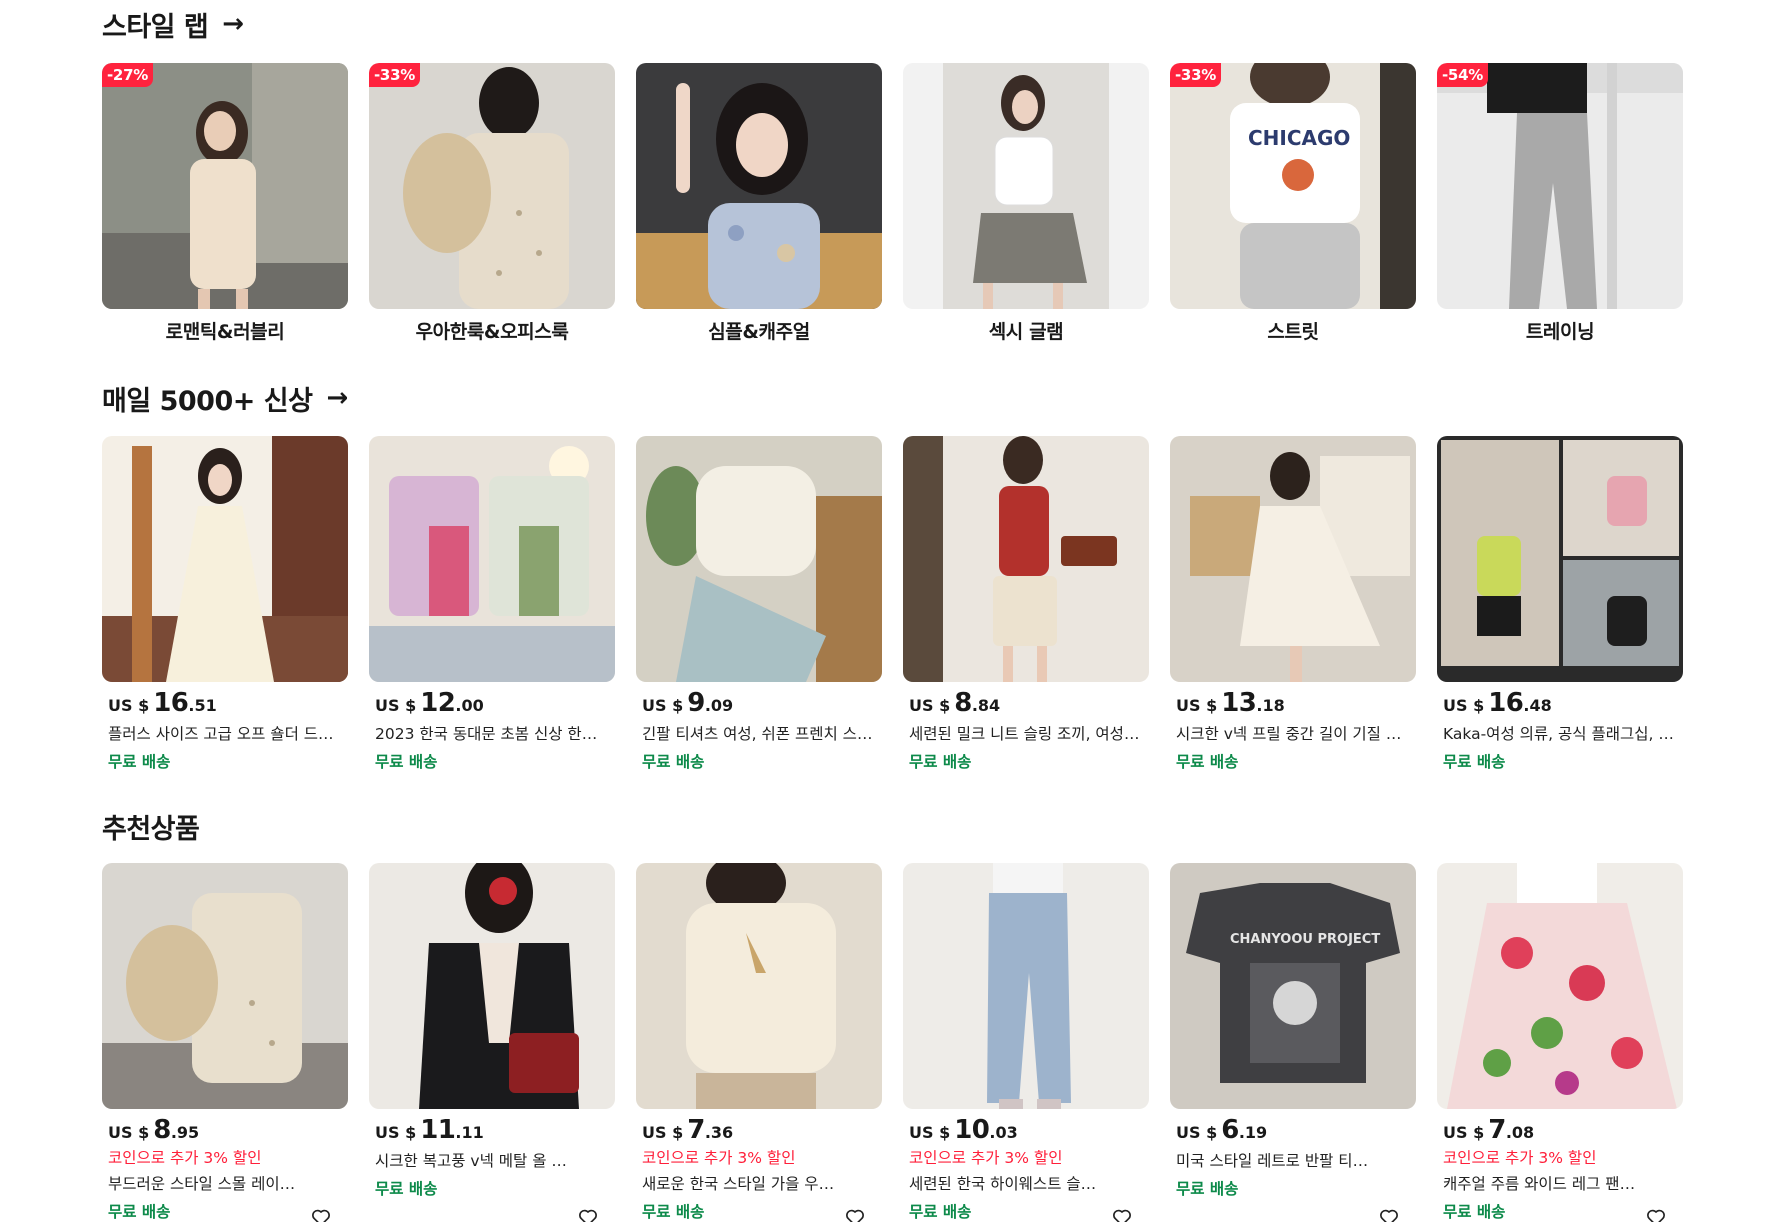  Describe the element at coordinates (955, 703) in the screenshot. I see `product-price: US $8.84` at that location.